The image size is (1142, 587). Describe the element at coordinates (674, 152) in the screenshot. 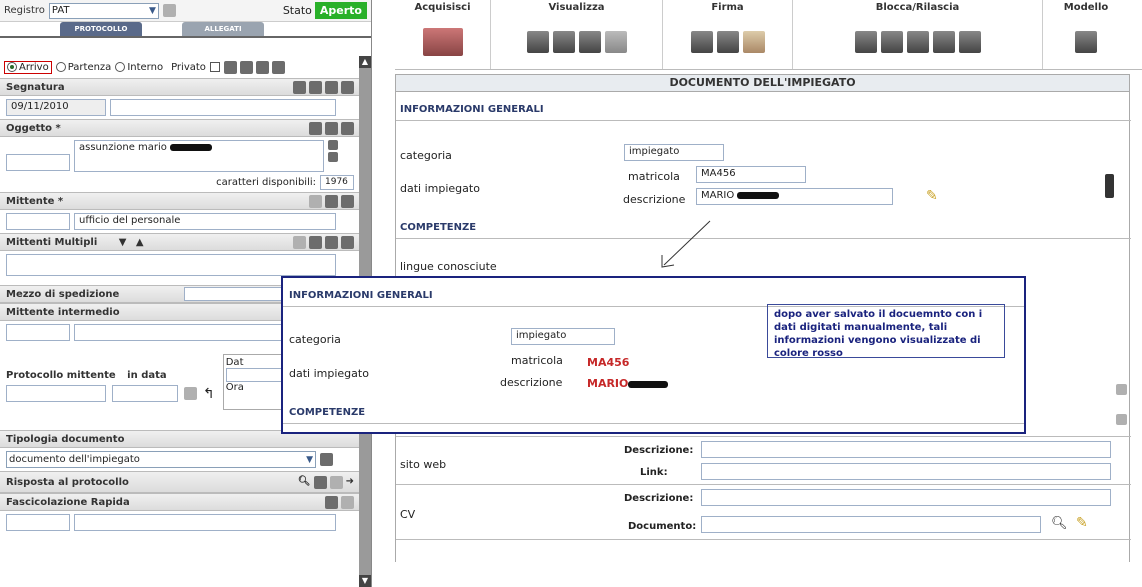

I see `categoria-field: impiegato` at that location.